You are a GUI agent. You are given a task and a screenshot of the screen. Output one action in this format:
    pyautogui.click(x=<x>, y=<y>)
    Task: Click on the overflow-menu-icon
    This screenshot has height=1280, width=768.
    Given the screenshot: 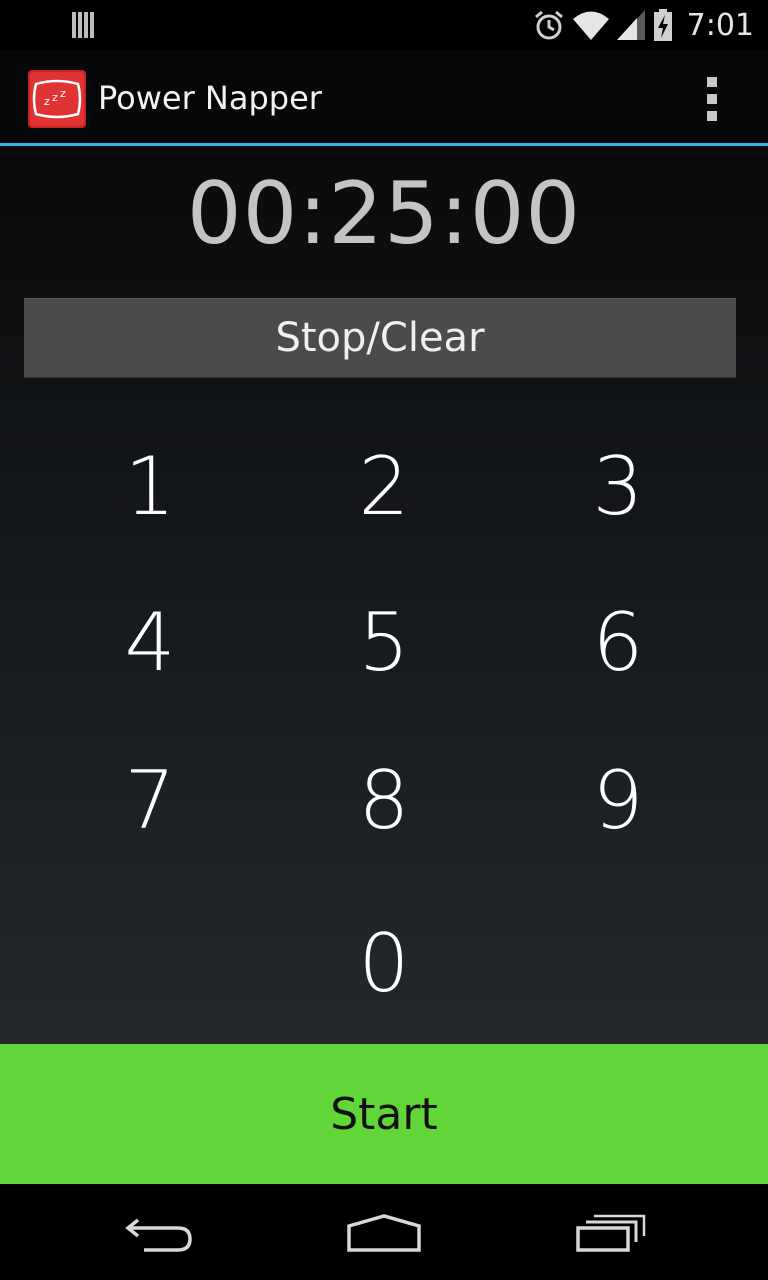 What is the action you would take?
    pyautogui.click(x=712, y=99)
    